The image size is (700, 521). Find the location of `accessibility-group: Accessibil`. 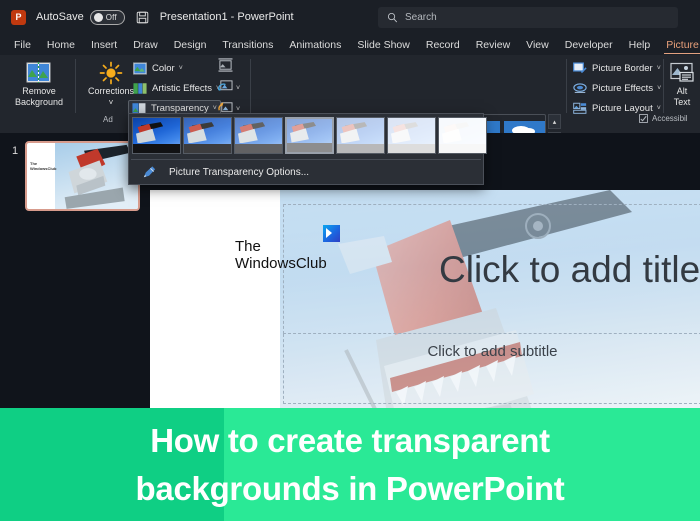

accessibility-group: Accessibil is located at coordinates (663, 118).